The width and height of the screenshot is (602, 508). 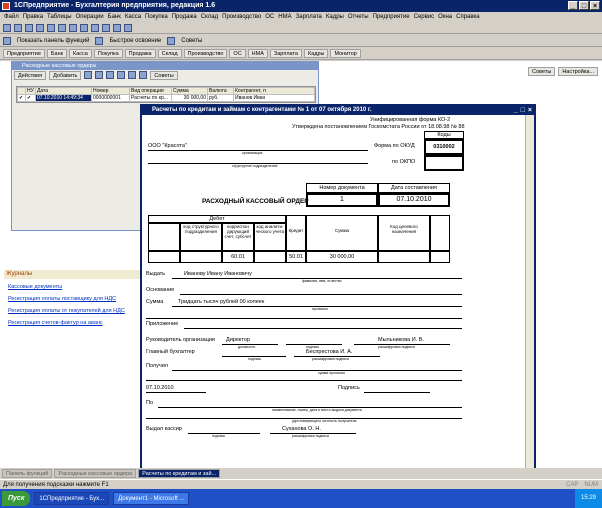 What do you see at coordinates (110, 91) in the screenshot?
I see `col-header-number: Номер` at bounding box center [110, 91].